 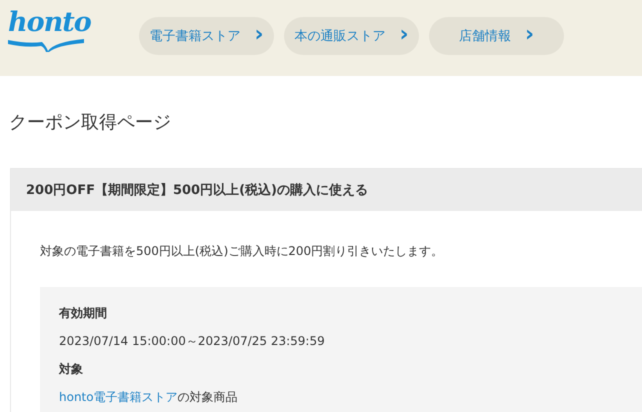 I want to click on store-link: honto電子書籍ストア, so click(x=118, y=397).